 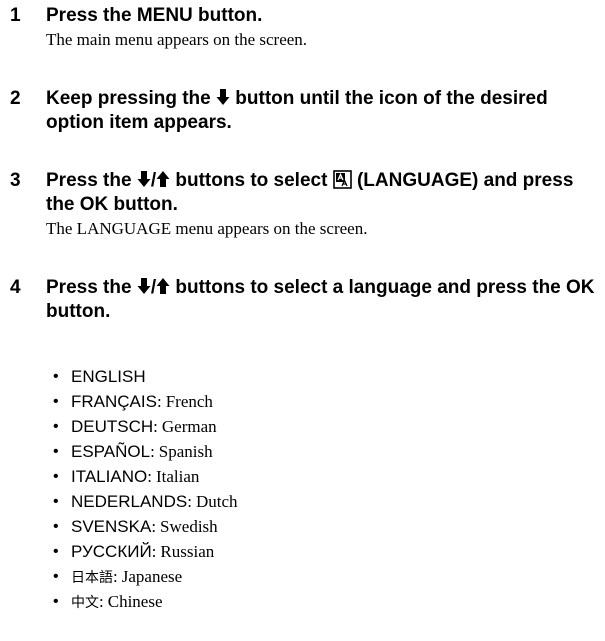 I want to click on language-name: 中文, so click(x=85, y=602).